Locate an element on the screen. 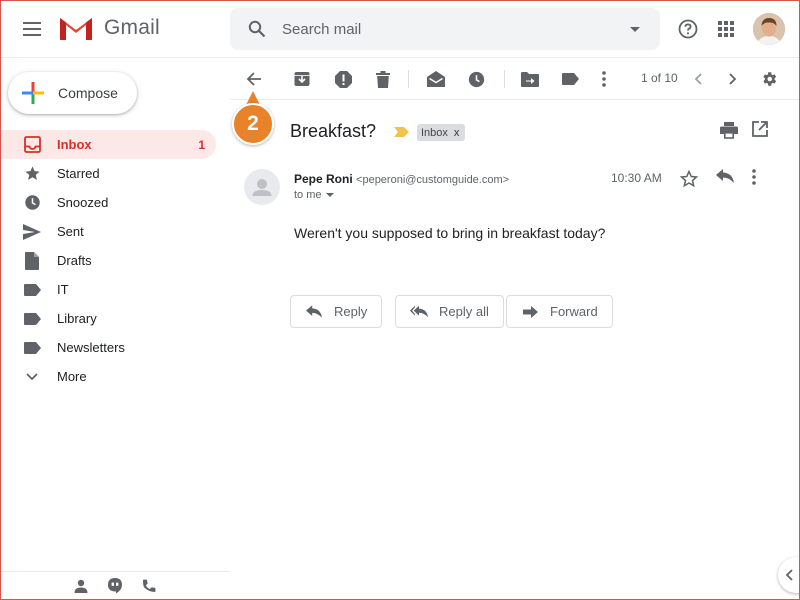 This screenshot has width=800, height=600. archive-icon is located at coordinates (302, 79).